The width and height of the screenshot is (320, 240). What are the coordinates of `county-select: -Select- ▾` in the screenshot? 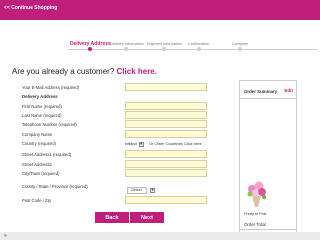 It's located at (141, 190).